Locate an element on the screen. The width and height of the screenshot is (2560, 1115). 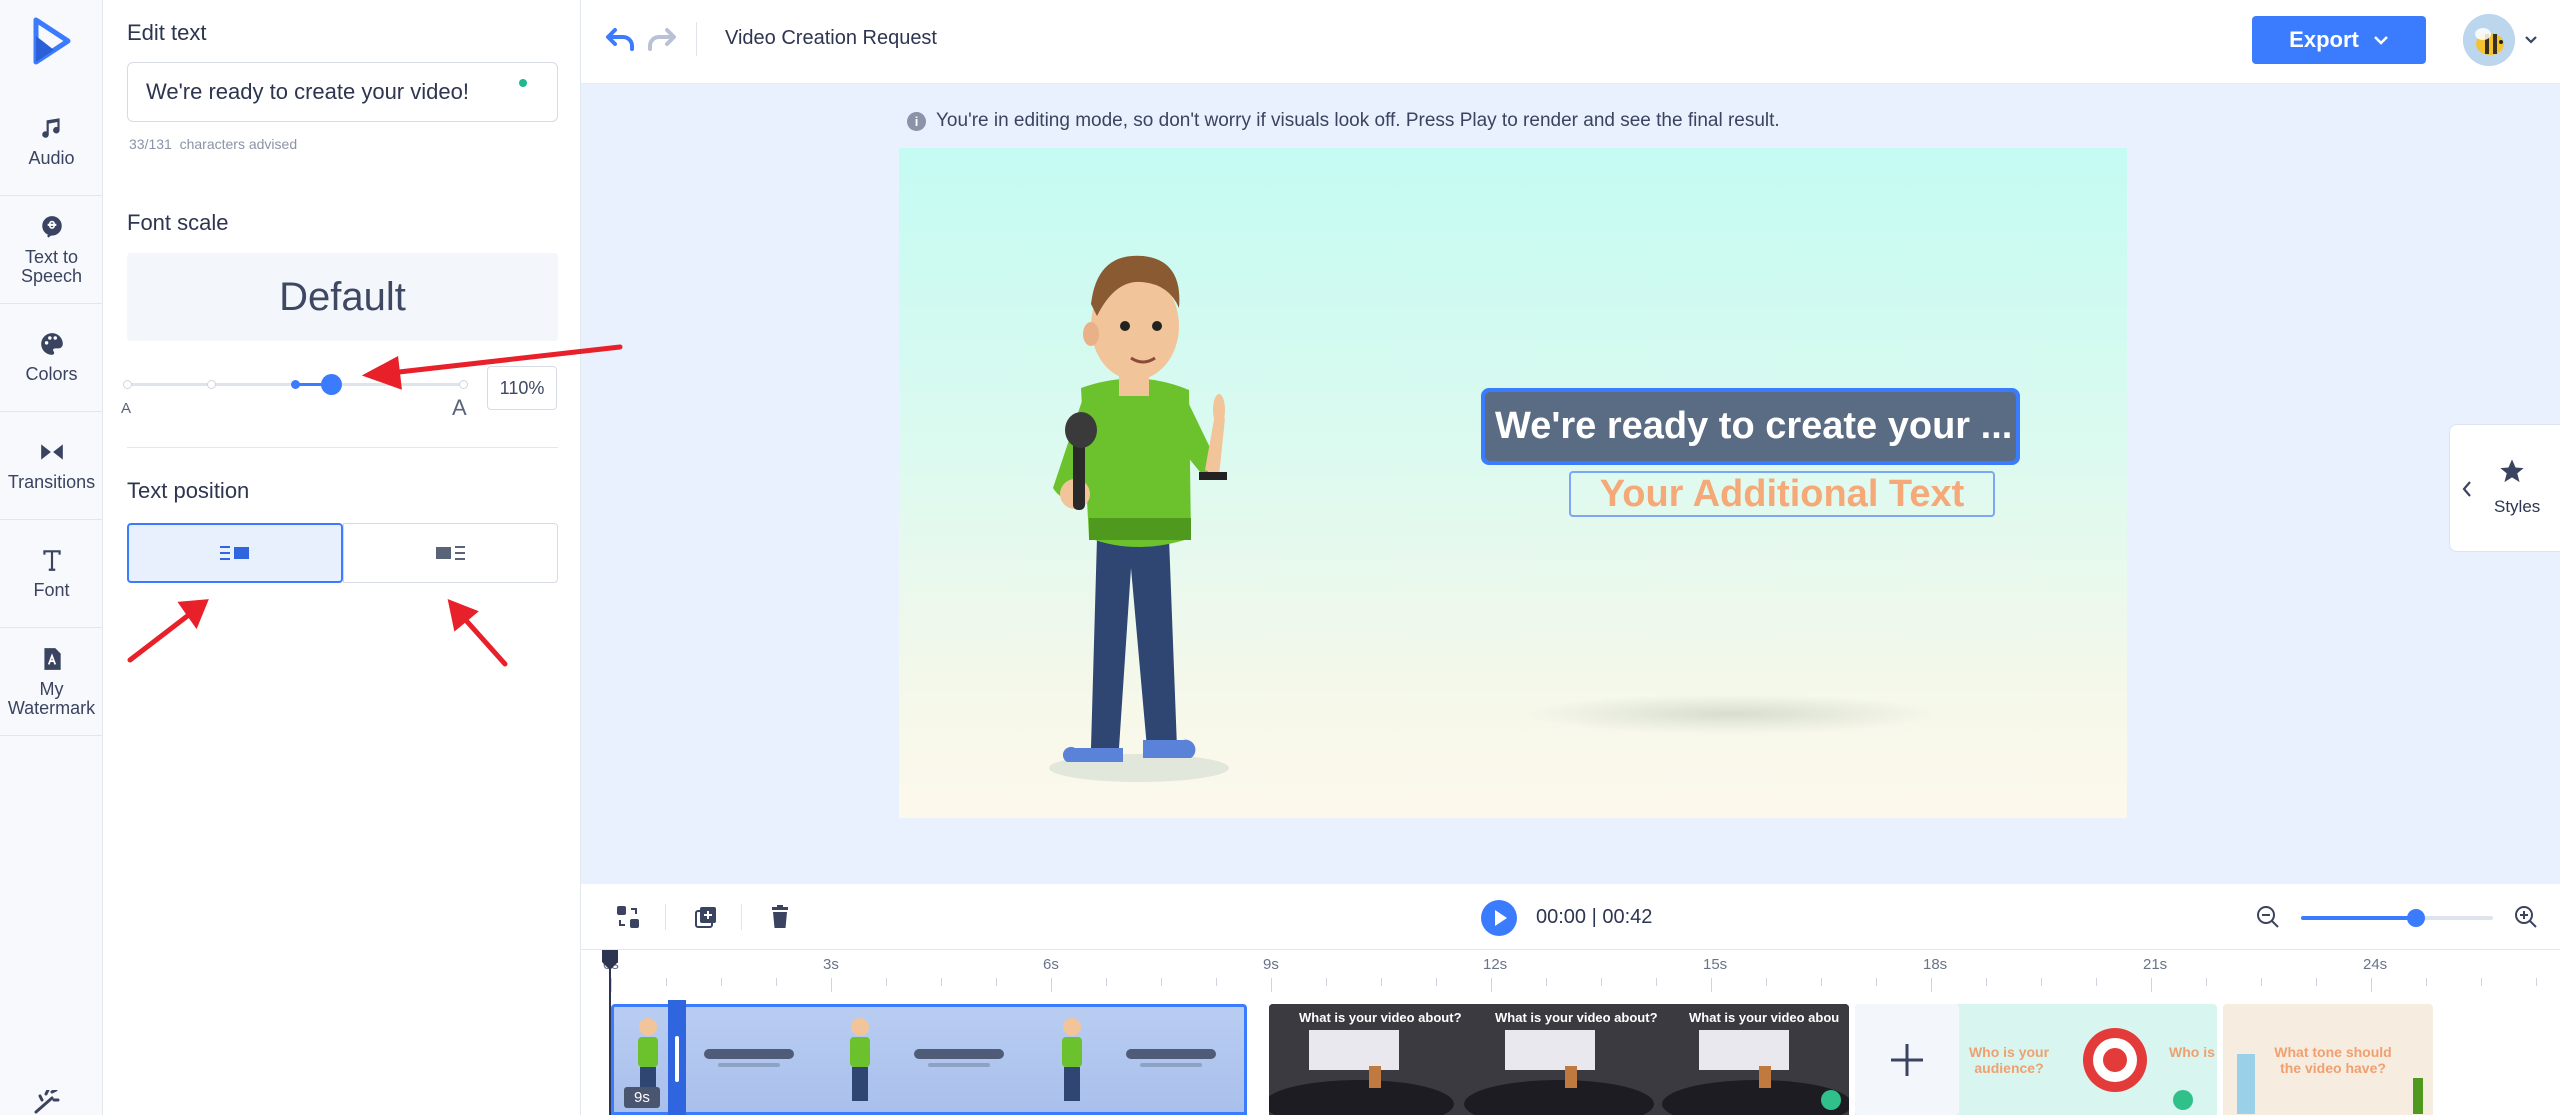
additional-text-layer: Your Additional Text is located at coordinates (1782, 494).